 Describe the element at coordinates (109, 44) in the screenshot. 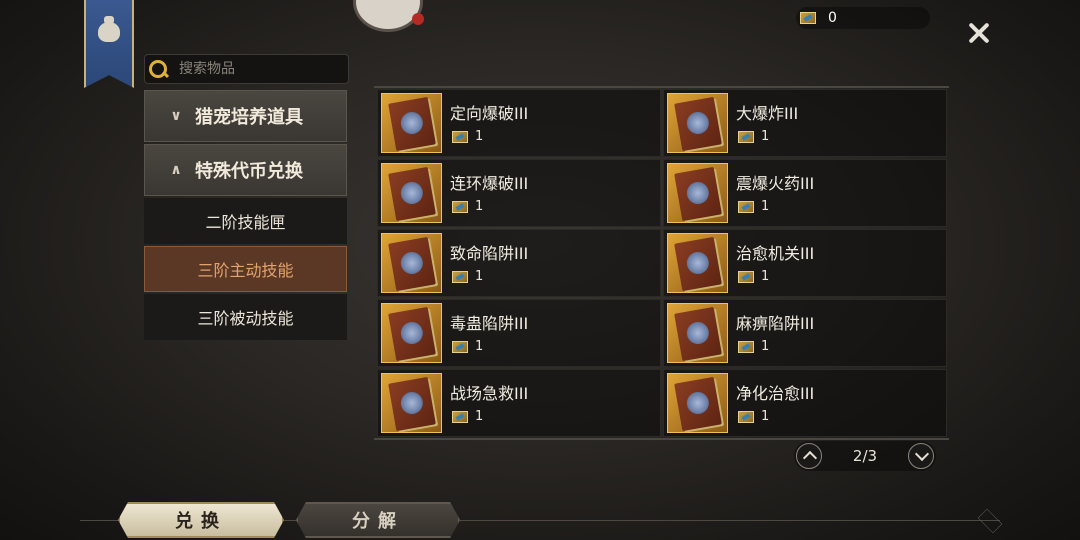

I see `inventory-banner` at that location.